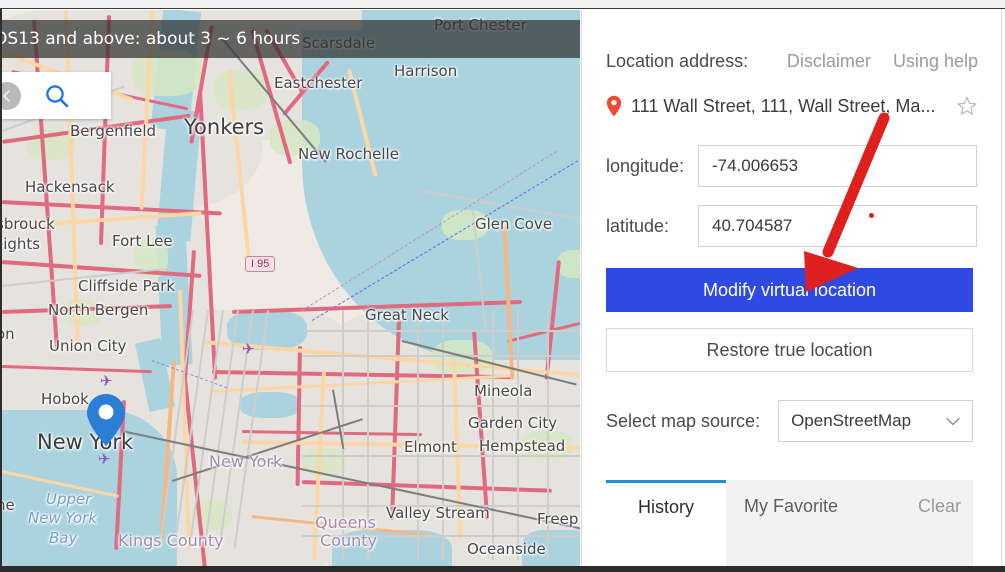 Image resolution: width=1005 pixels, height=572 pixels. What do you see at coordinates (837, 226) in the screenshot?
I see `latitude-input` at bounding box center [837, 226].